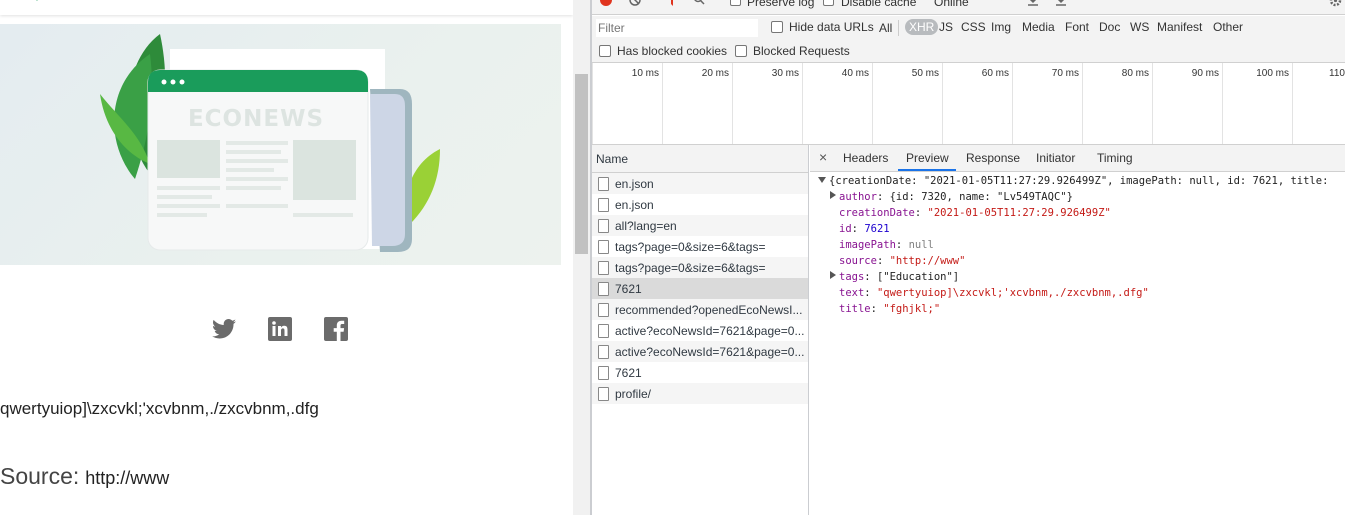 The image size is (1345, 515). What do you see at coordinates (741, 51) in the screenshot?
I see `blocked-requests-checkbox` at bounding box center [741, 51].